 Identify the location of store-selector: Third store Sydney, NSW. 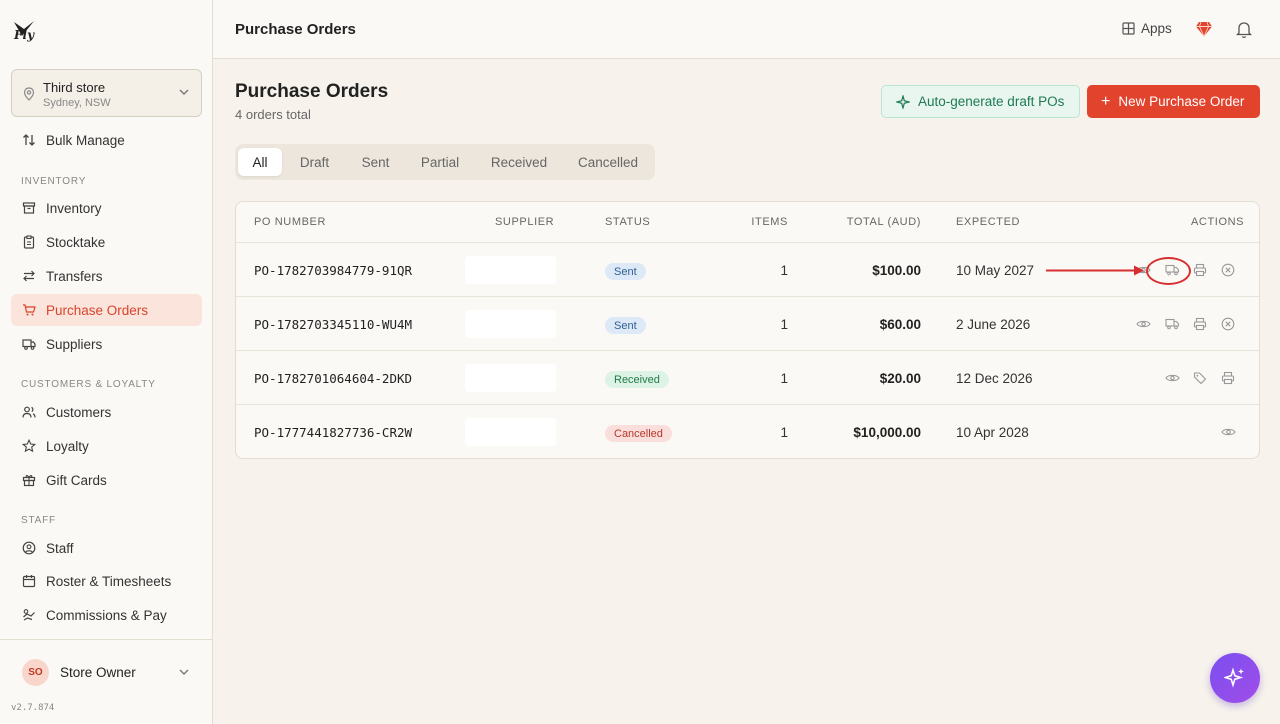
(106, 93).